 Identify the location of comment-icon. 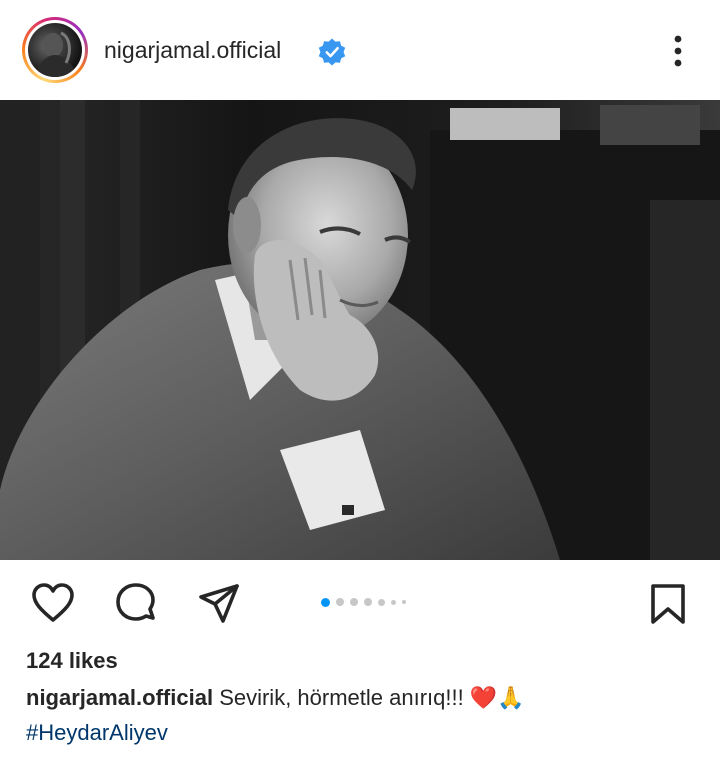
(136, 604).